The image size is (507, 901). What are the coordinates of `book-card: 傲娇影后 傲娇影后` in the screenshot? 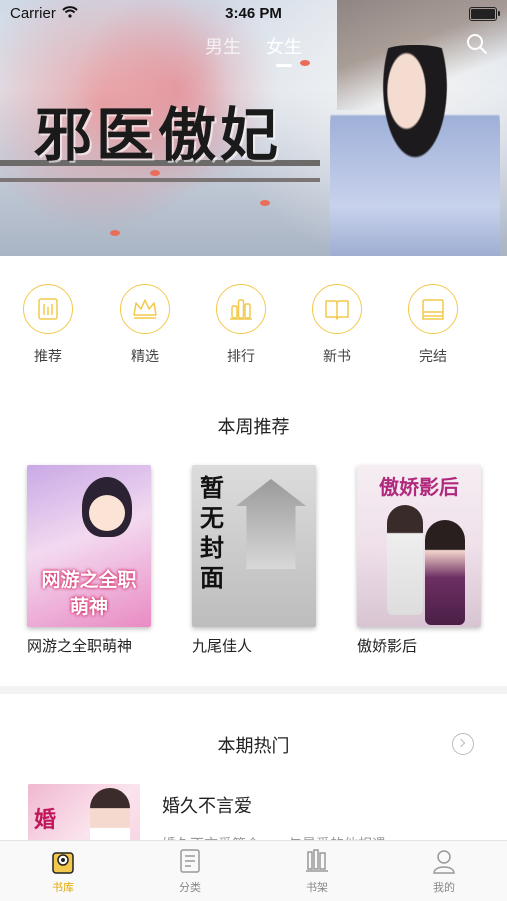 It's located at (432, 560).